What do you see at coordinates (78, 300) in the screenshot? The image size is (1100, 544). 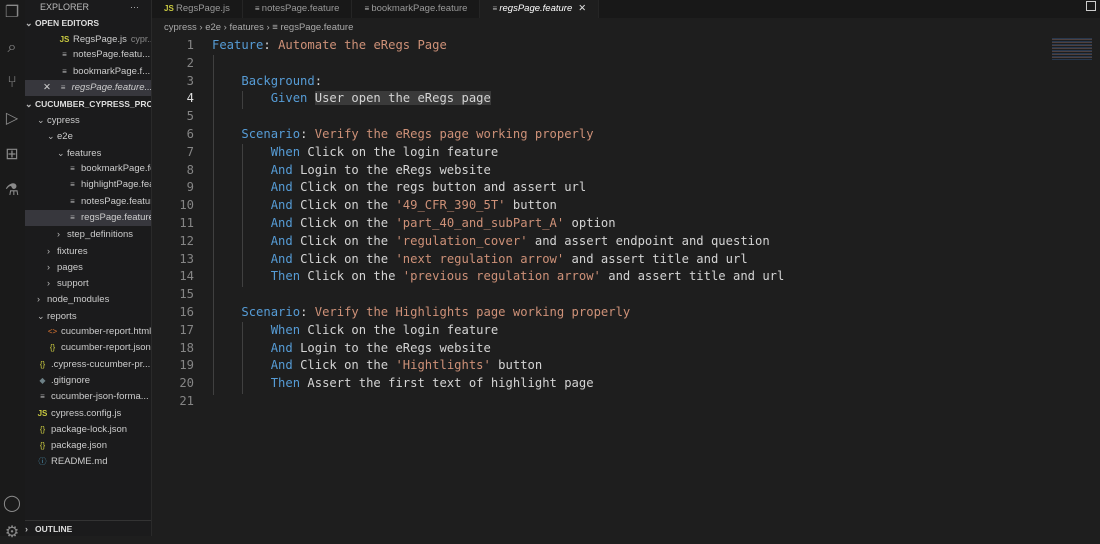 I see `item-name: node_modules` at bounding box center [78, 300].